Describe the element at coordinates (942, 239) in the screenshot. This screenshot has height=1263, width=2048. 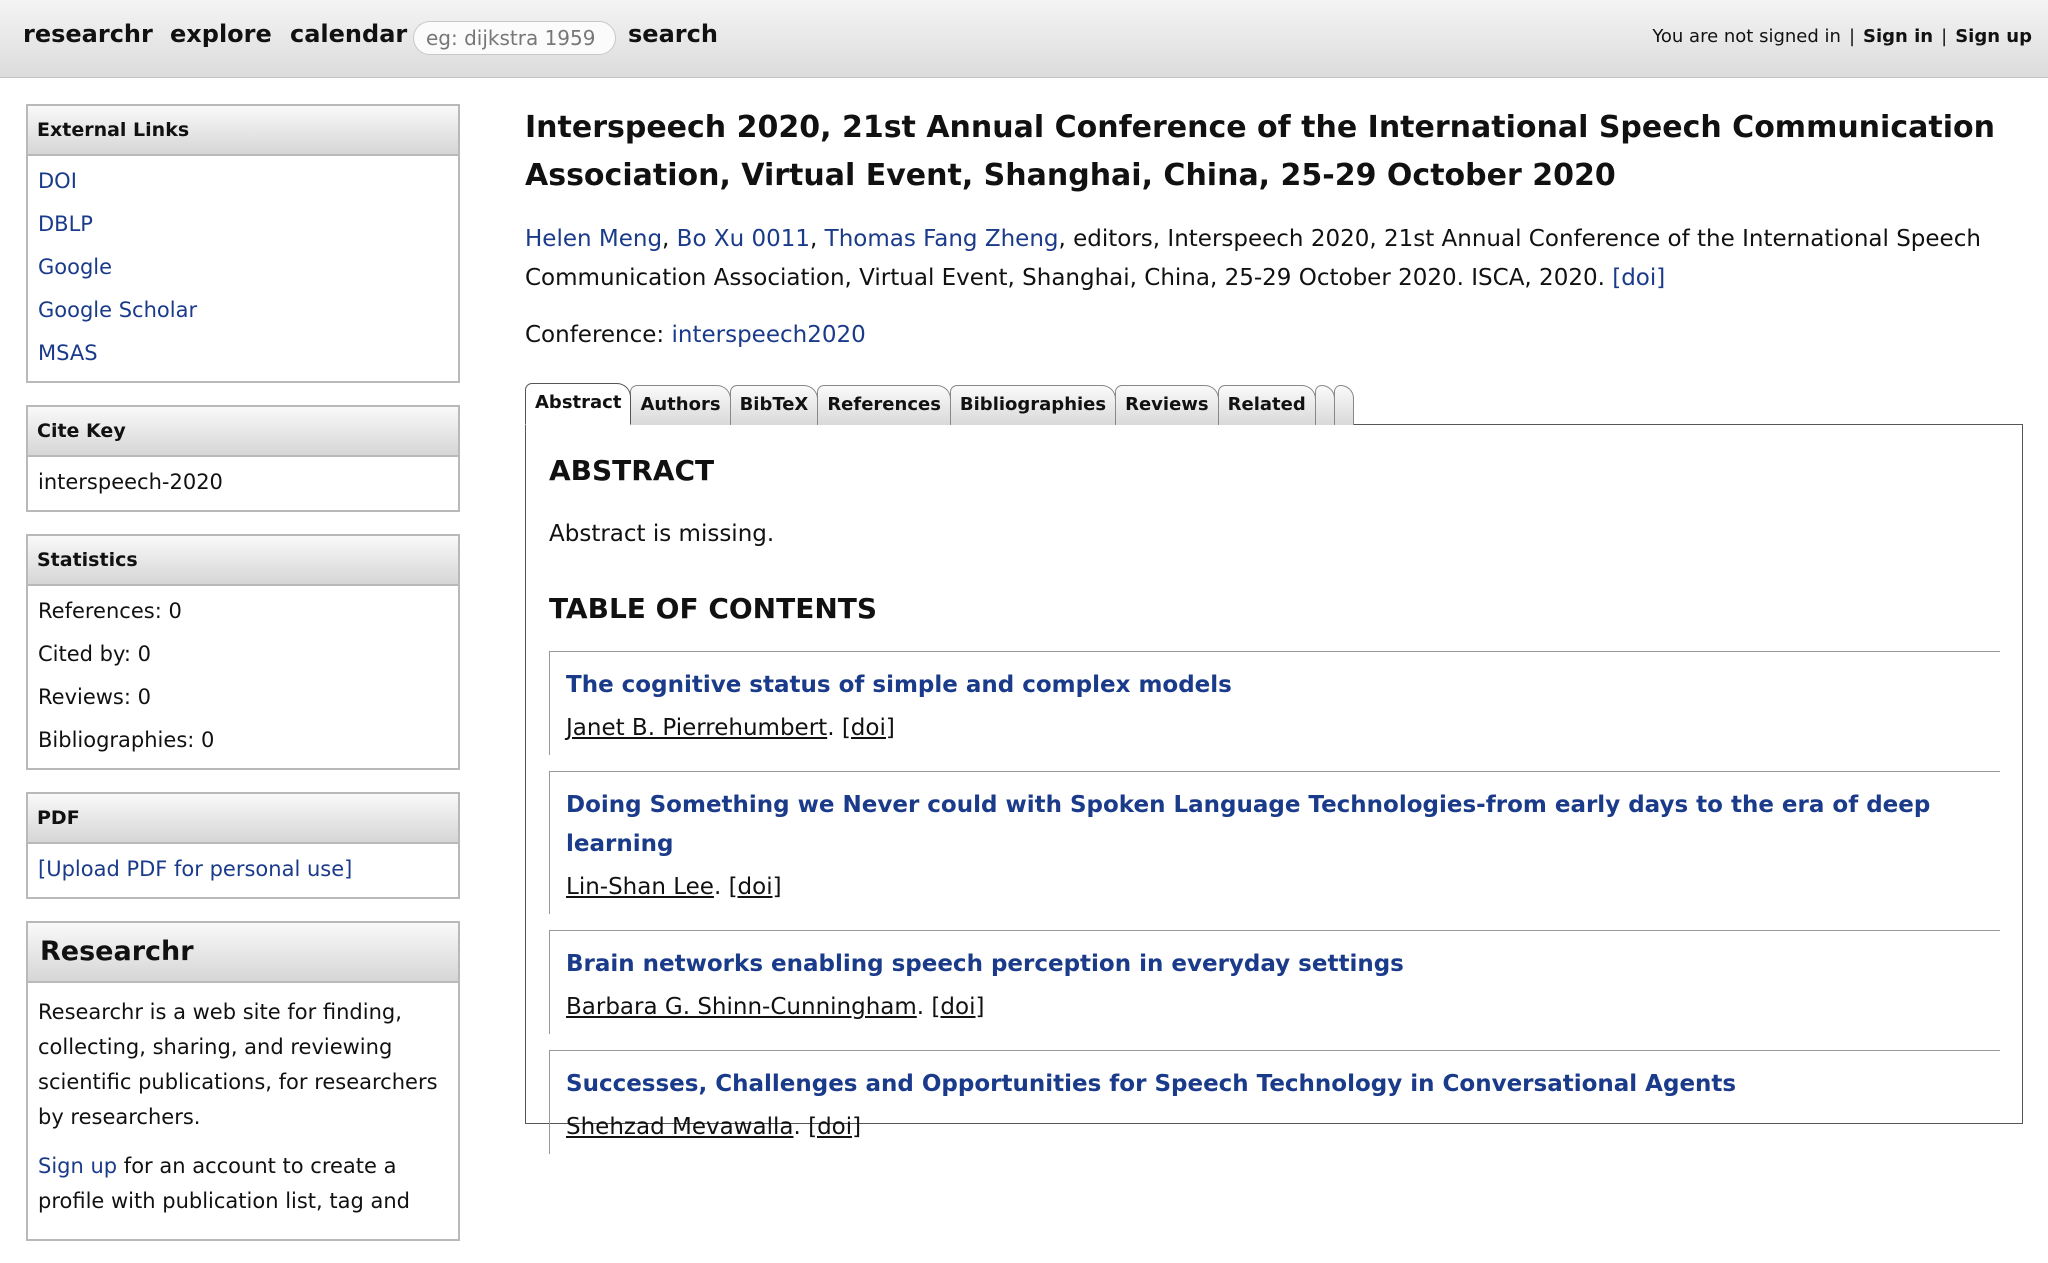
I see `editor-link: Thomas Fang Zheng` at that location.